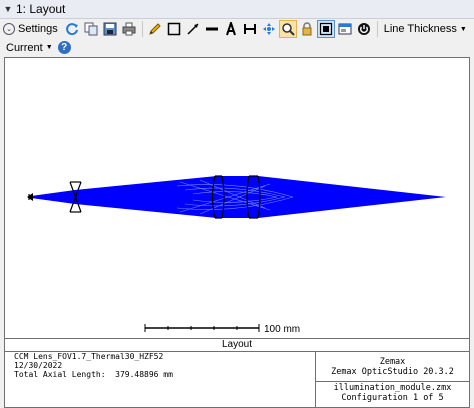  I want to click on secondary-toolbar: Current ▼ ?, so click(237, 47).